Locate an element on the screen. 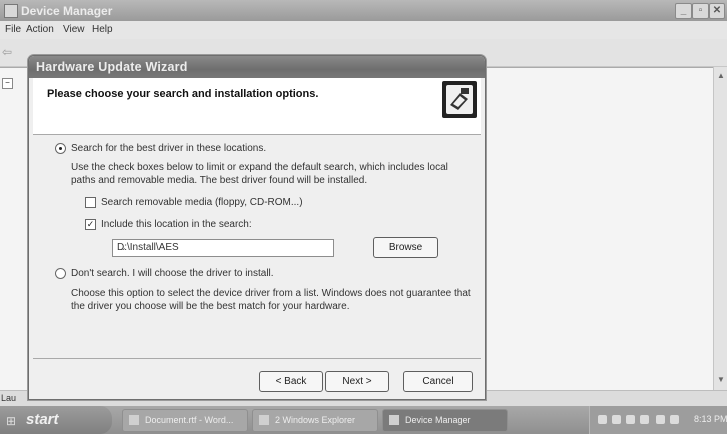 Image resolution: width=727 pixels, height=434 pixels. device-manager-task-icon is located at coordinates (394, 420).